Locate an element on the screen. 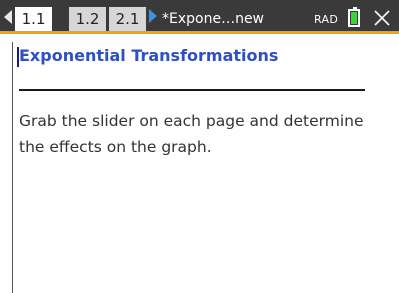 The height and width of the screenshot is (293, 399). page-title: Exponential Transformations is located at coordinates (149, 55).